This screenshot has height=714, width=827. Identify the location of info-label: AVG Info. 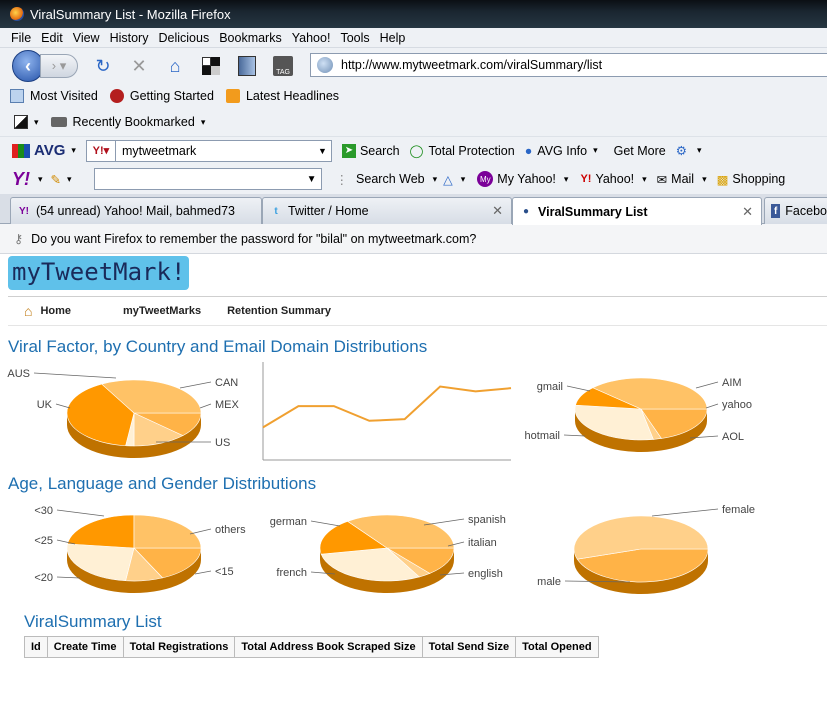
(562, 151).